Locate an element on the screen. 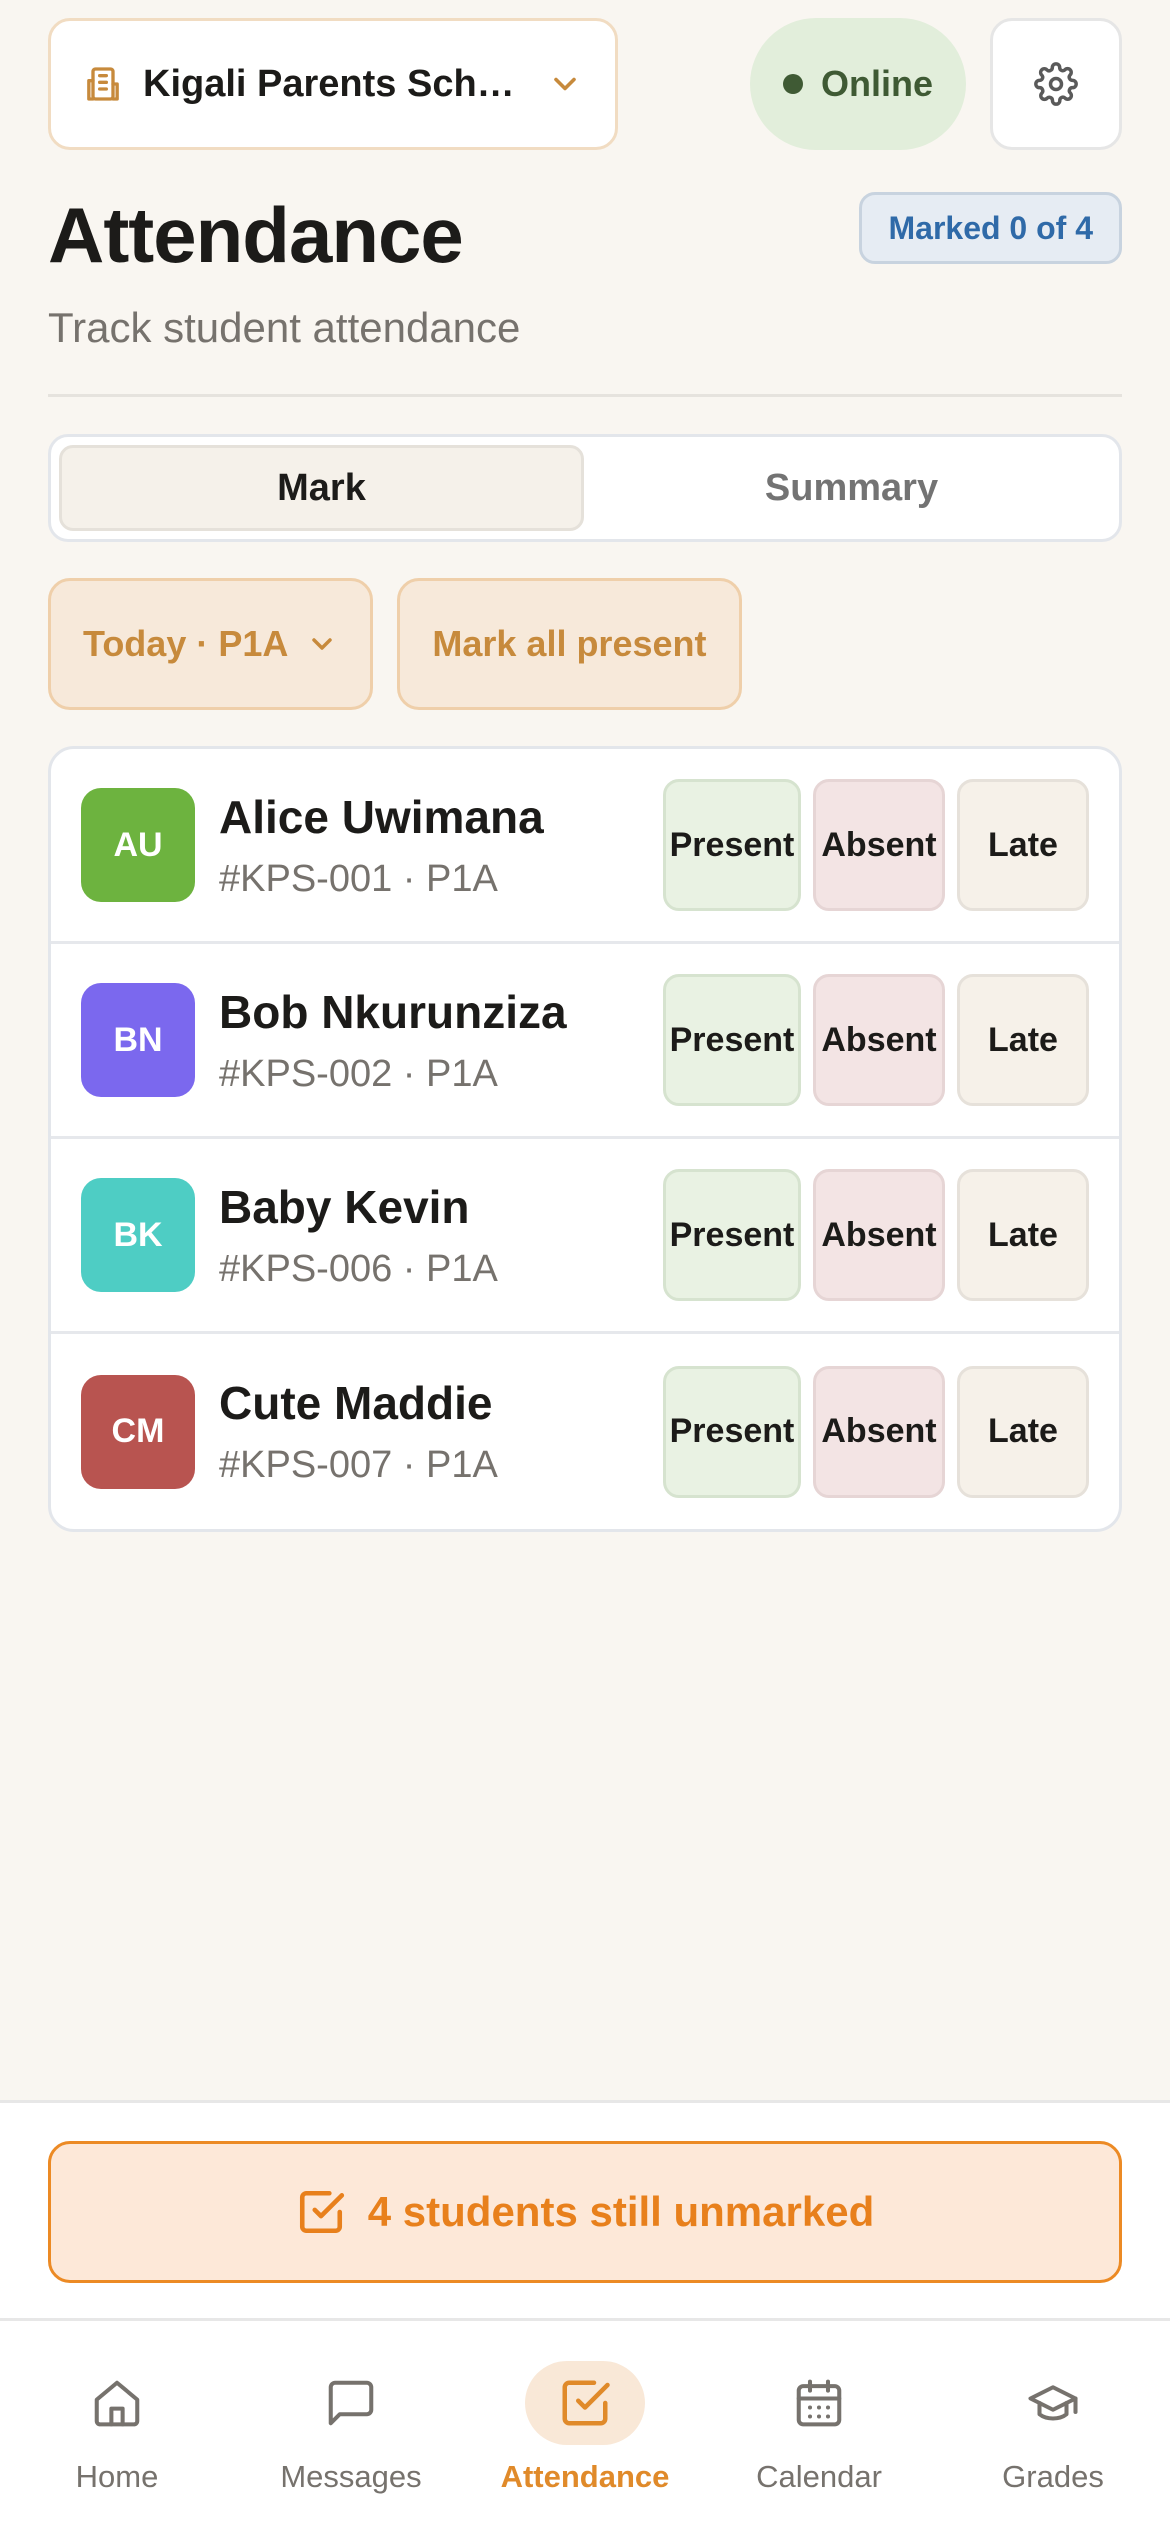 This screenshot has height=2532, width=1170. bottom-nav: Home Messages Attendance Calendar Grades is located at coordinates (585, 2425).